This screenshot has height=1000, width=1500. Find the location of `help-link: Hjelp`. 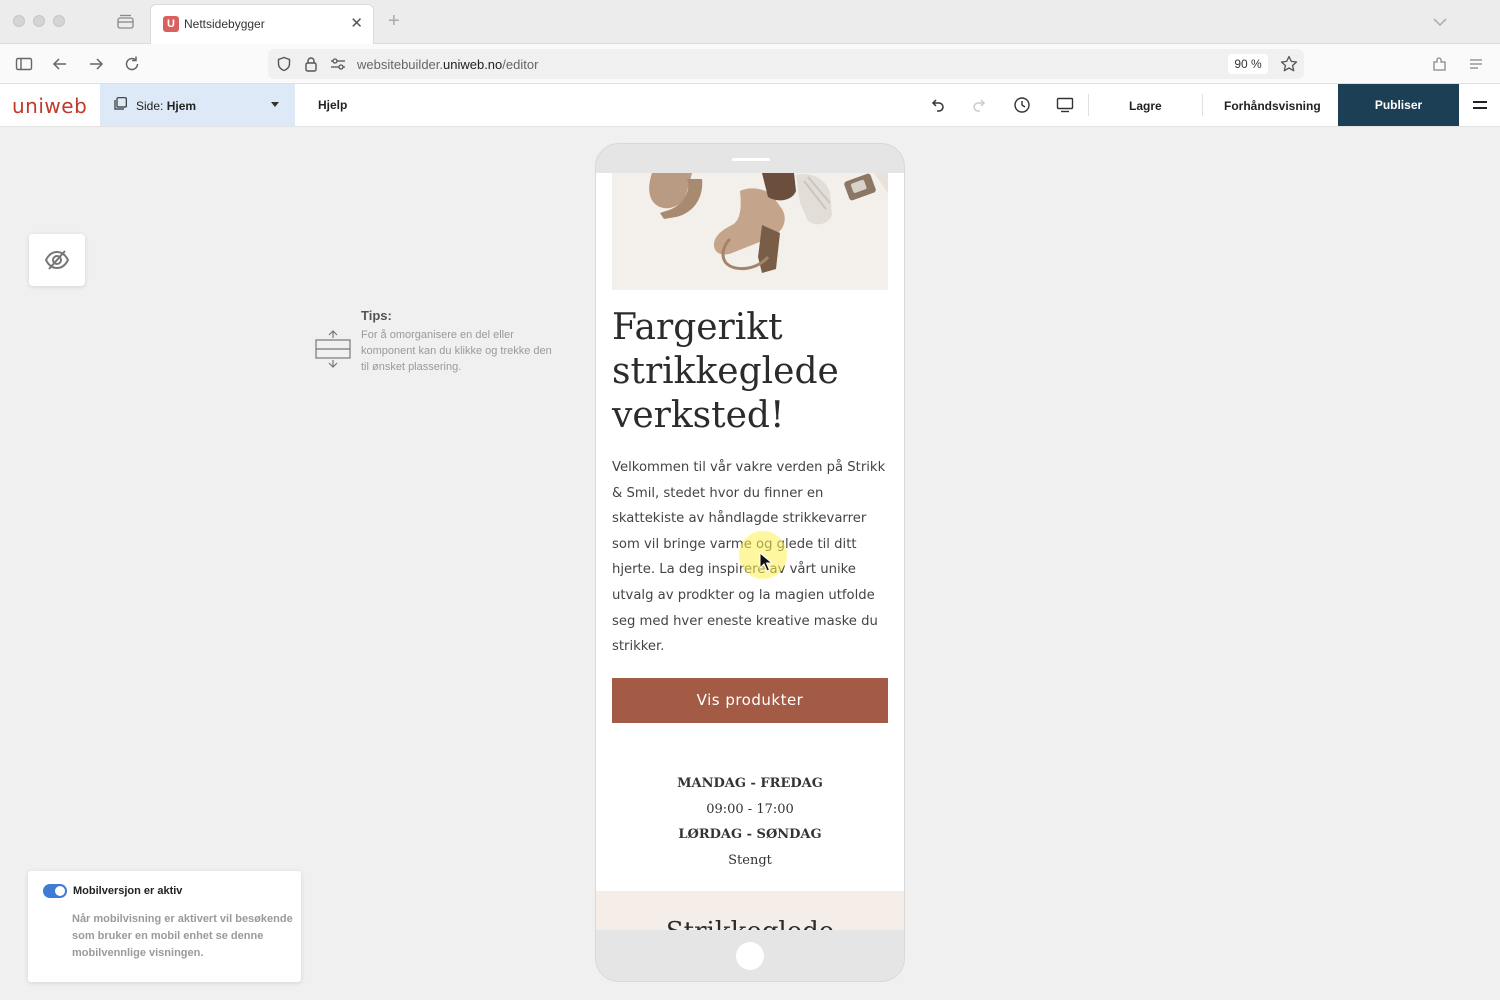

help-link: Hjelp is located at coordinates (332, 105).